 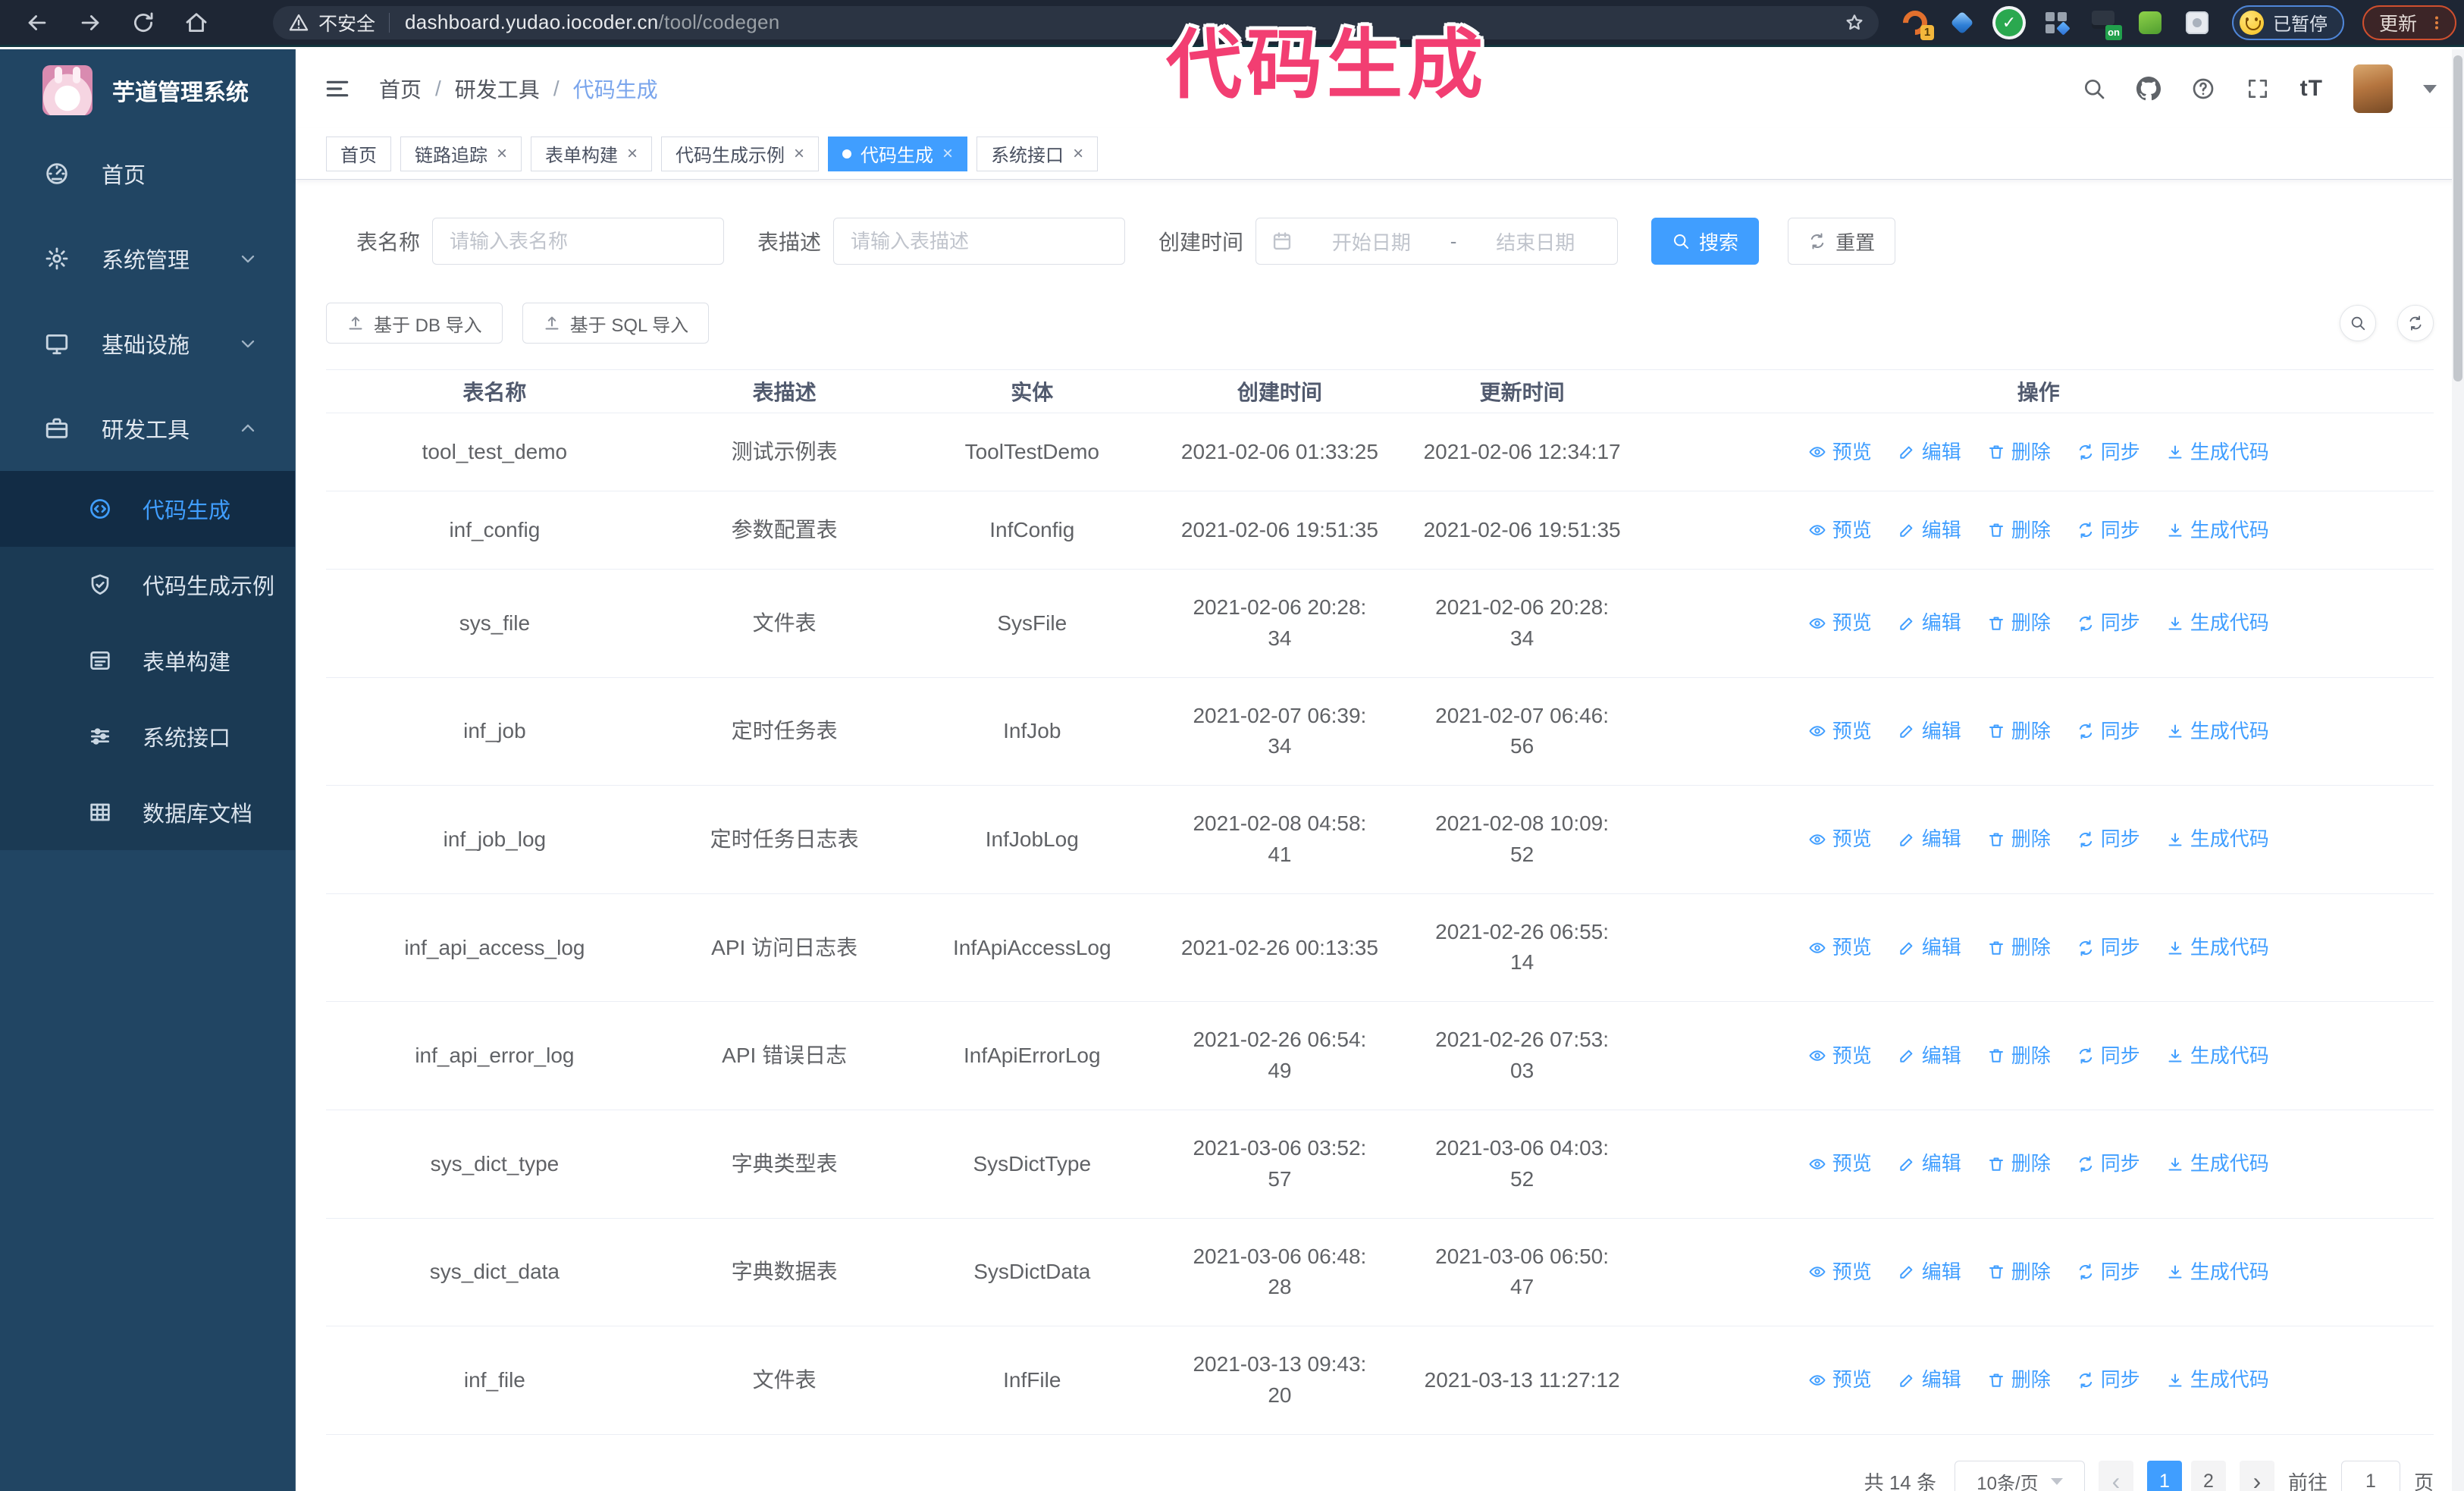 What do you see at coordinates (898, 153) in the screenshot?
I see `tab-代码生成: 代码生成 ×` at bounding box center [898, 153].